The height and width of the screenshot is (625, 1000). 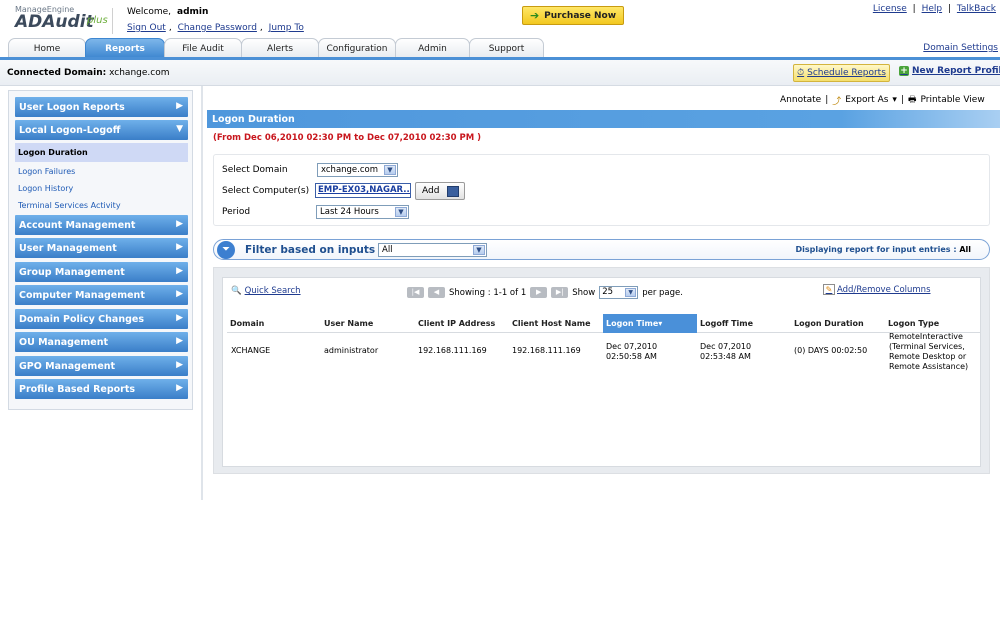 I want to click on schedule-reports-label: Schedule Reports, so click(x=846, y=73).